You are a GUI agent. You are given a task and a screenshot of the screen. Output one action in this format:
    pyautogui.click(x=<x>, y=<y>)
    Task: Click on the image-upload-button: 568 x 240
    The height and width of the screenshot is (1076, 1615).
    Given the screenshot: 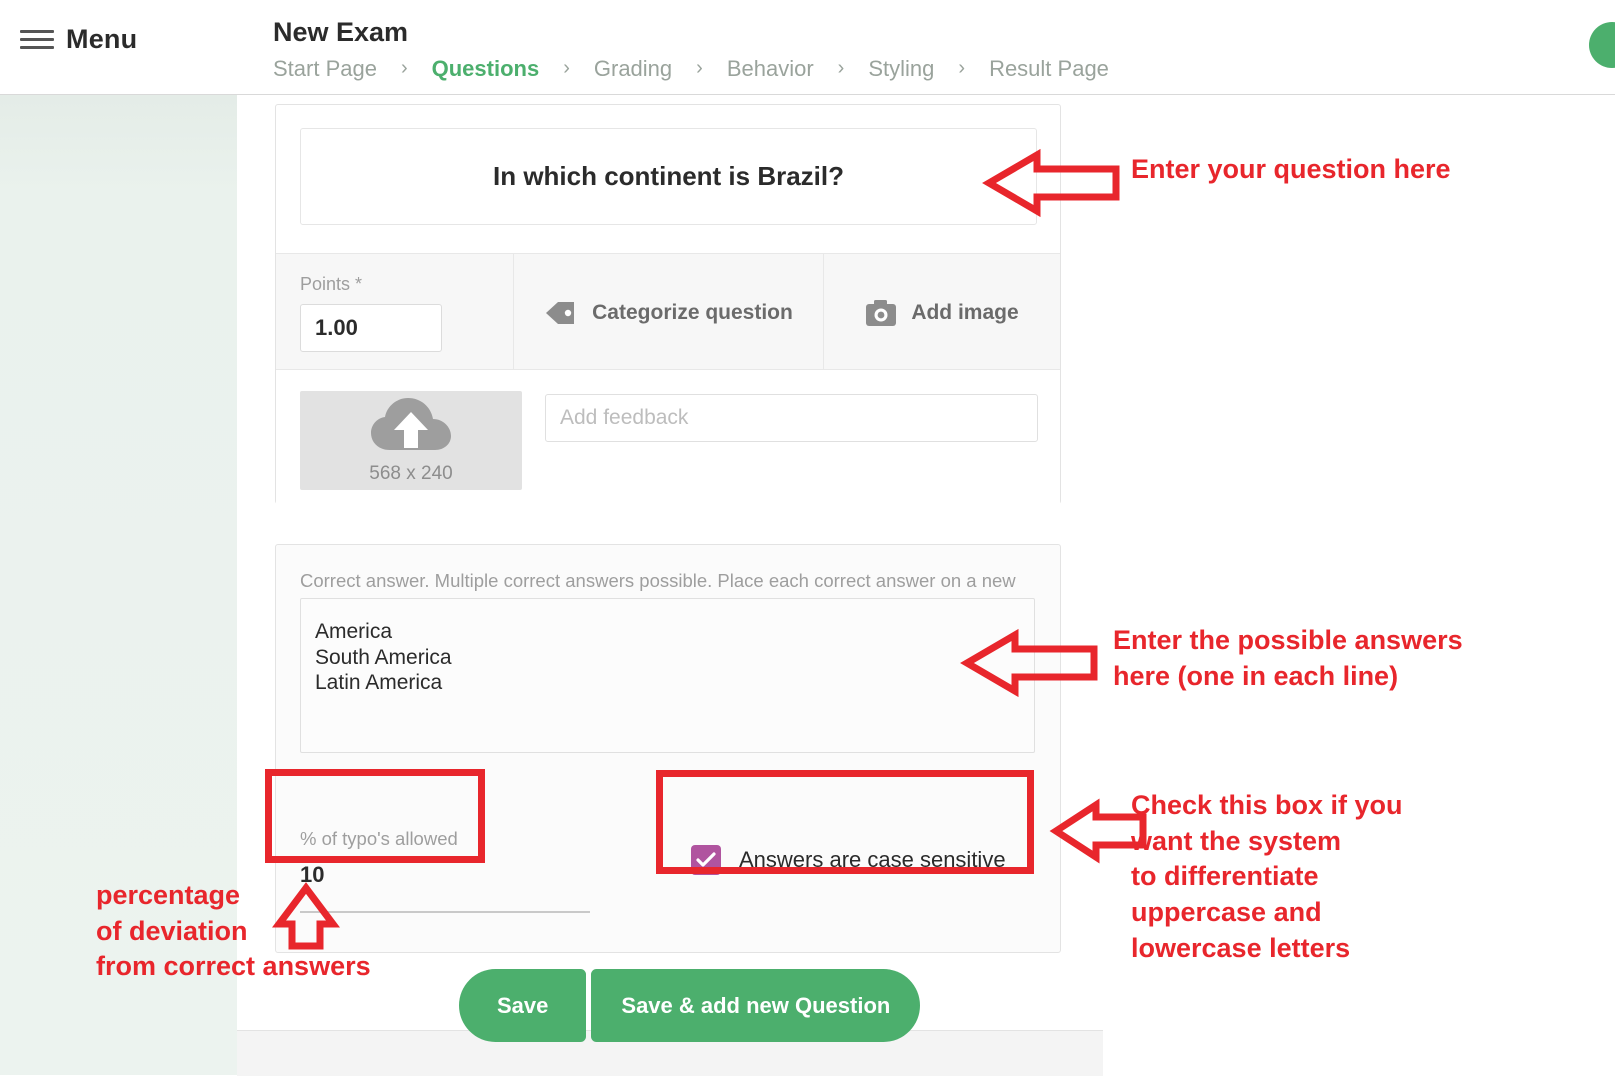 What is the action you would take?
    pyautogui.click(x=411, y=440)
    